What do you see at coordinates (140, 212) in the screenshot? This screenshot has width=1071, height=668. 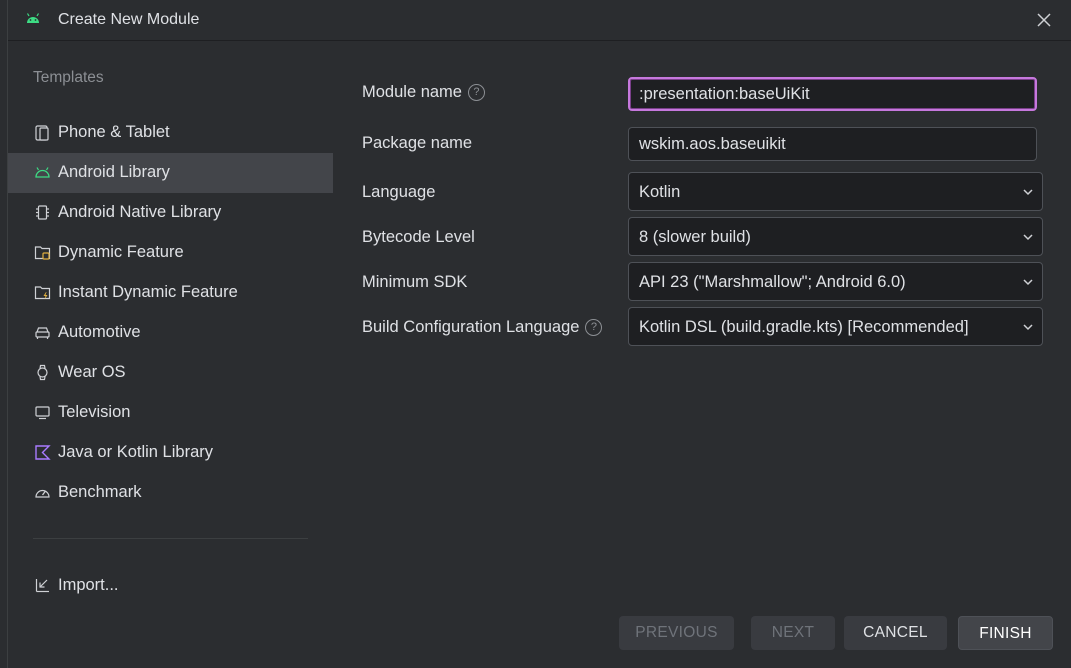 I see `sidebar-item-label: Android Native Library` at bounding box center [140, 212].